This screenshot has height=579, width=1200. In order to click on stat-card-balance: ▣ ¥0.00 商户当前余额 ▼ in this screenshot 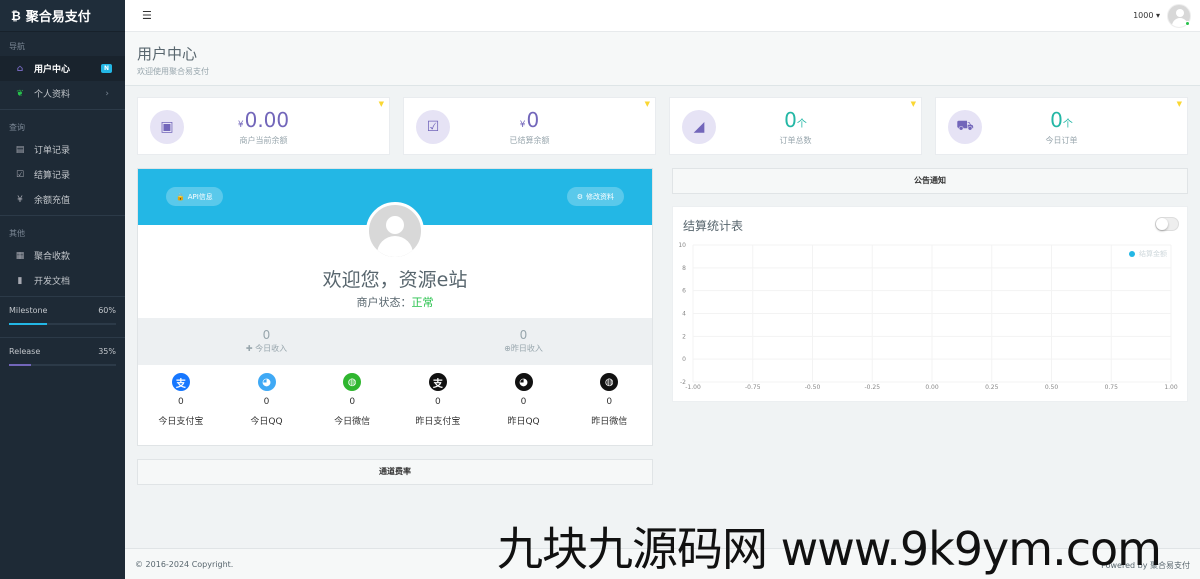, I will do `click(263, 126)`.